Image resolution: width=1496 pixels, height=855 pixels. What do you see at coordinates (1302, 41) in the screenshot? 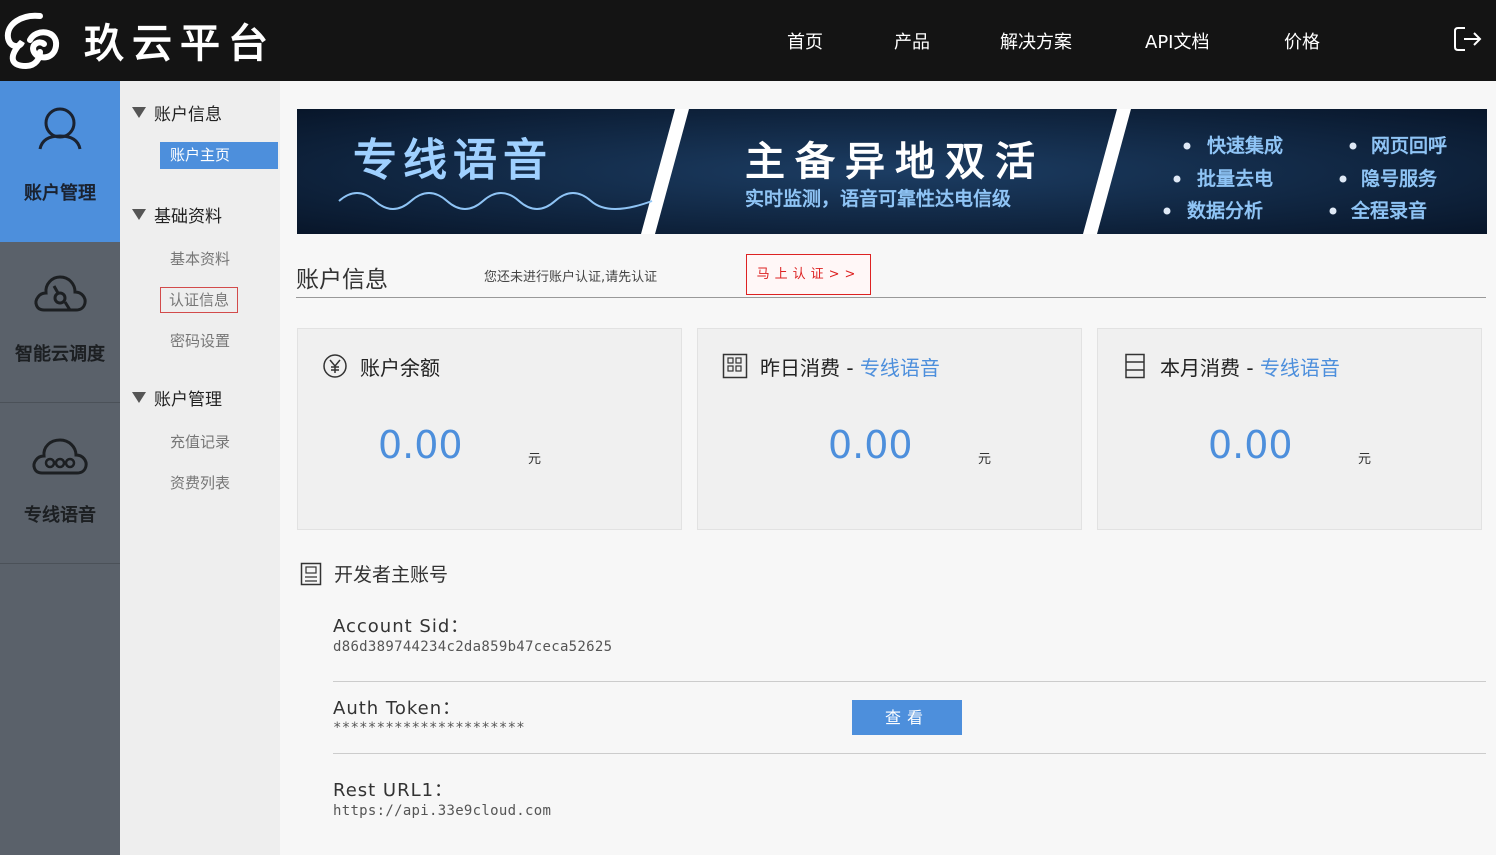
I see `nav-pricing: 价格` at bounding box center [1302, 41].